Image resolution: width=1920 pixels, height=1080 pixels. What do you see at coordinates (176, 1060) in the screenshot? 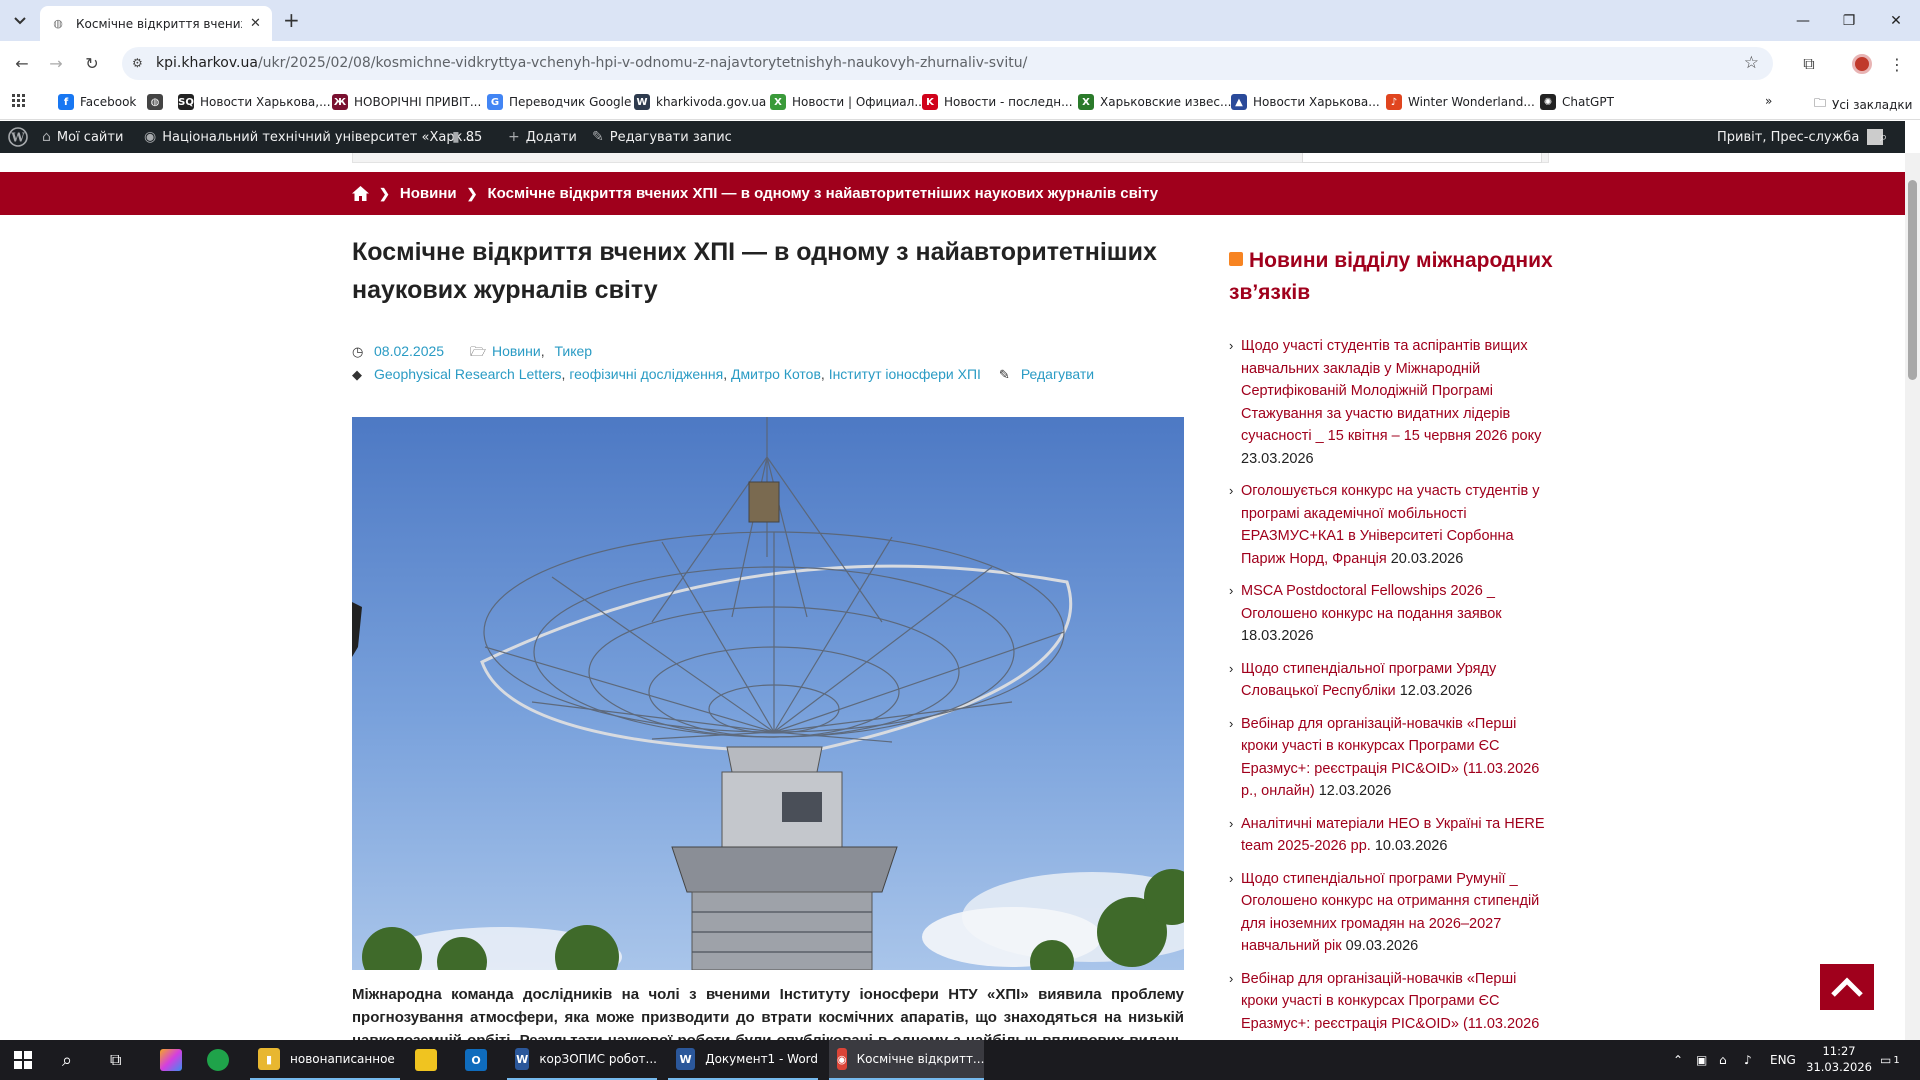
I see `copilot-icon` at bounding box center [176, 1060].